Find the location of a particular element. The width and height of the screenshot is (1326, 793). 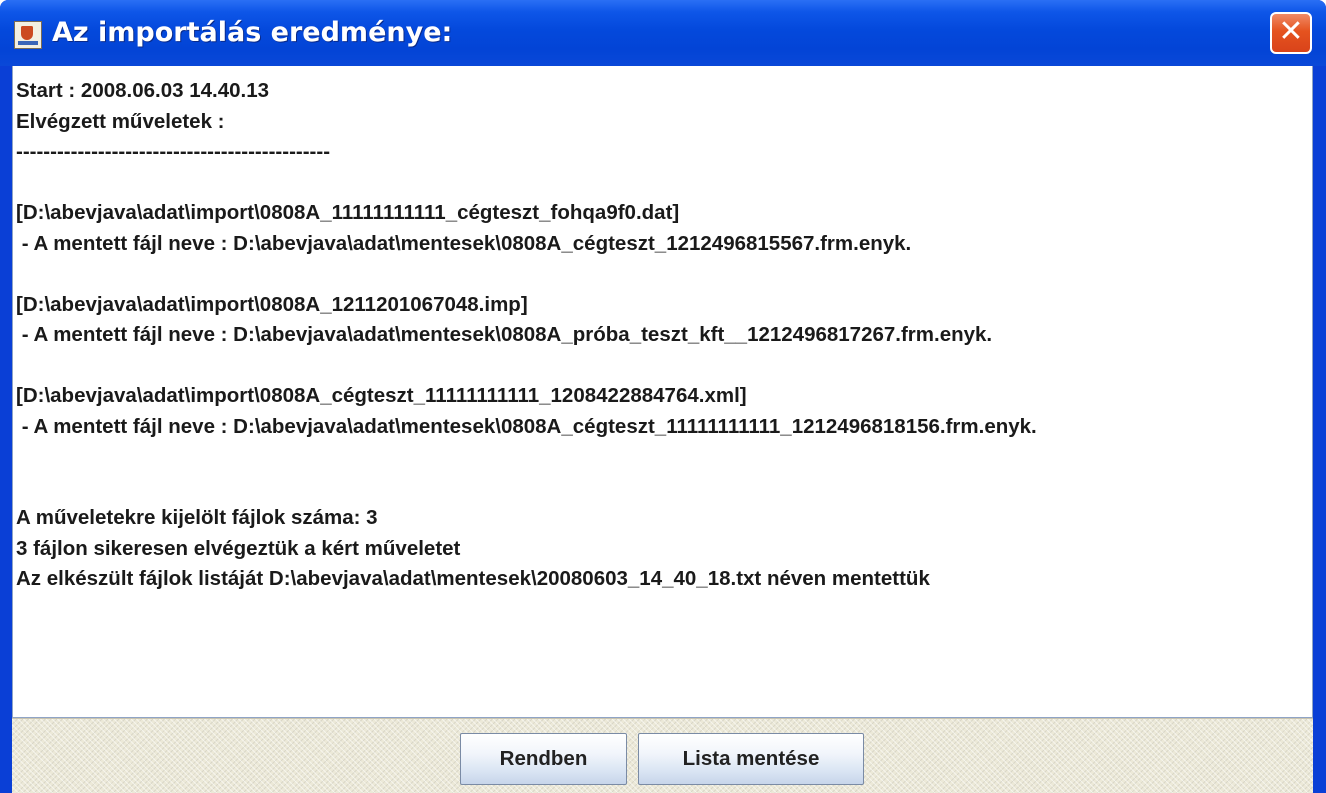

close-icon: ✕ is located at coordinates (1291, 31).